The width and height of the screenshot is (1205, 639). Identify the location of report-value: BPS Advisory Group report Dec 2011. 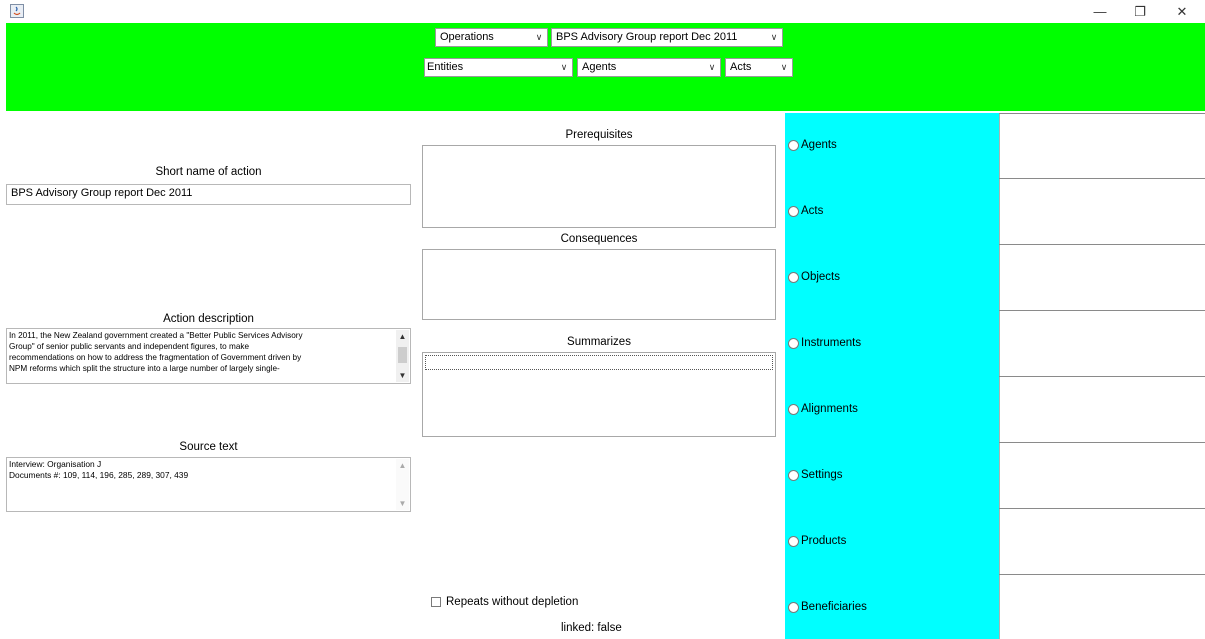
(647, 37).